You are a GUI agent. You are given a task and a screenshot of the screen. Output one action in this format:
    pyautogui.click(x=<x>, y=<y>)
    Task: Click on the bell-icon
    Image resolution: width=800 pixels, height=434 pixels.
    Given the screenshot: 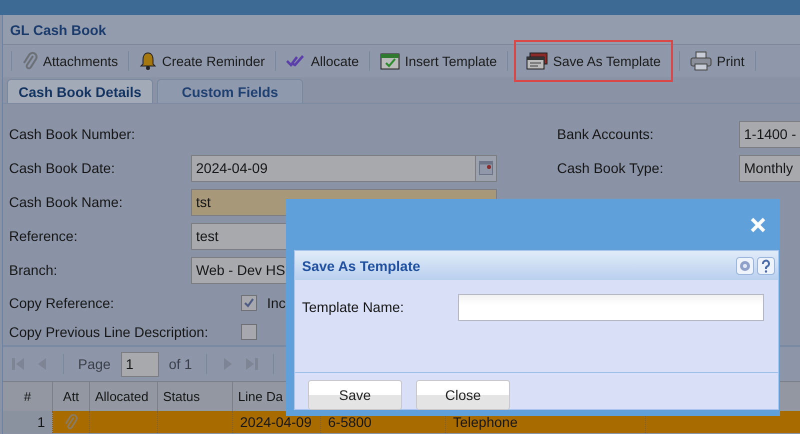 What is the action you would take?
    pyautogui.click(x=148, y=61)
    